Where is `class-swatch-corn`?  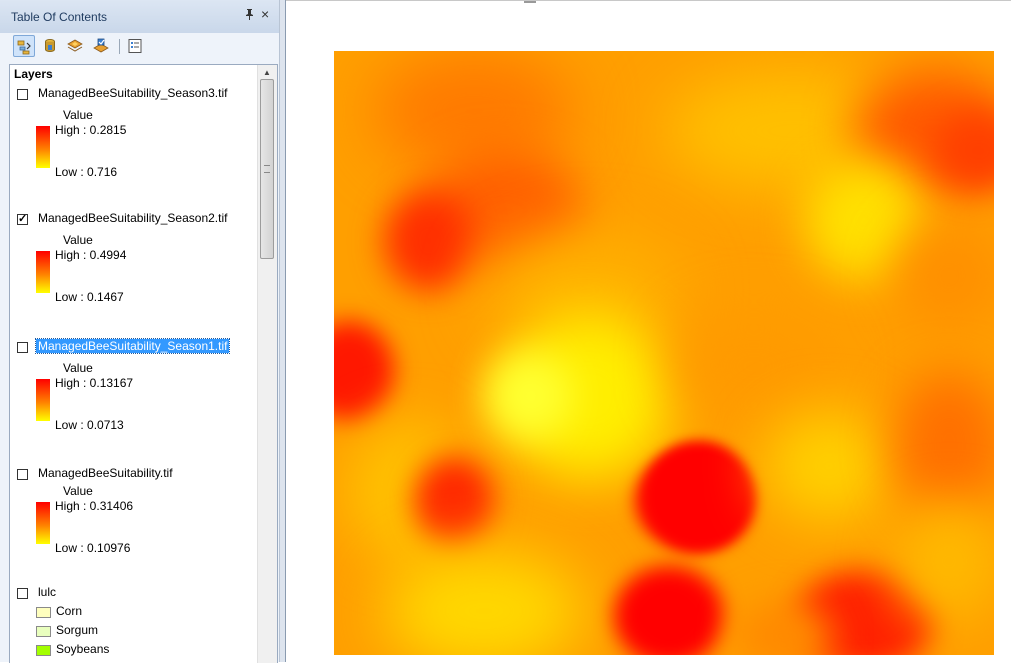 class-swatch-corn is located at coordinates (43, 612).